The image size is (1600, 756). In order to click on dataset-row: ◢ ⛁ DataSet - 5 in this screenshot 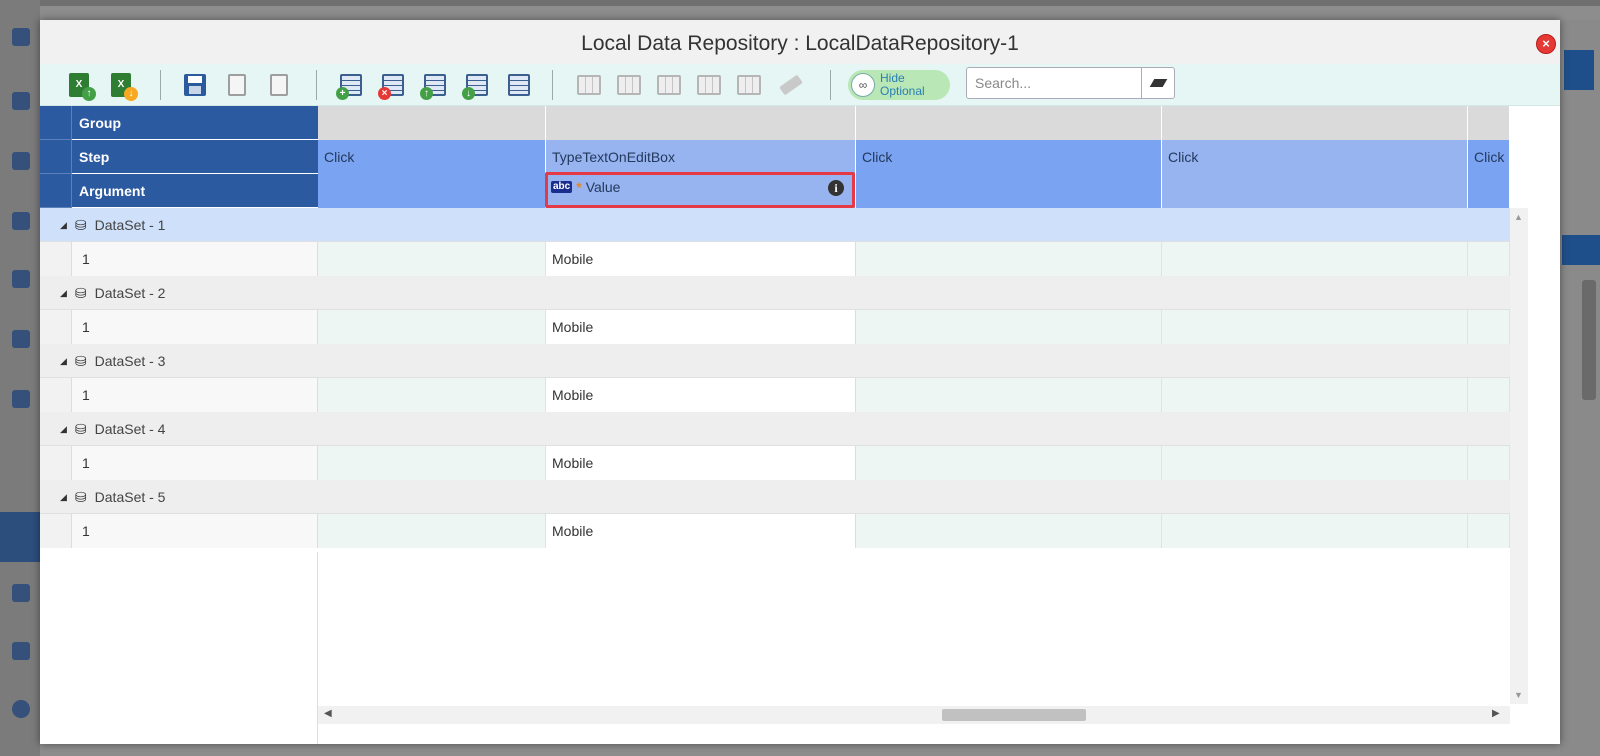, I will do `click(775, 497)`.